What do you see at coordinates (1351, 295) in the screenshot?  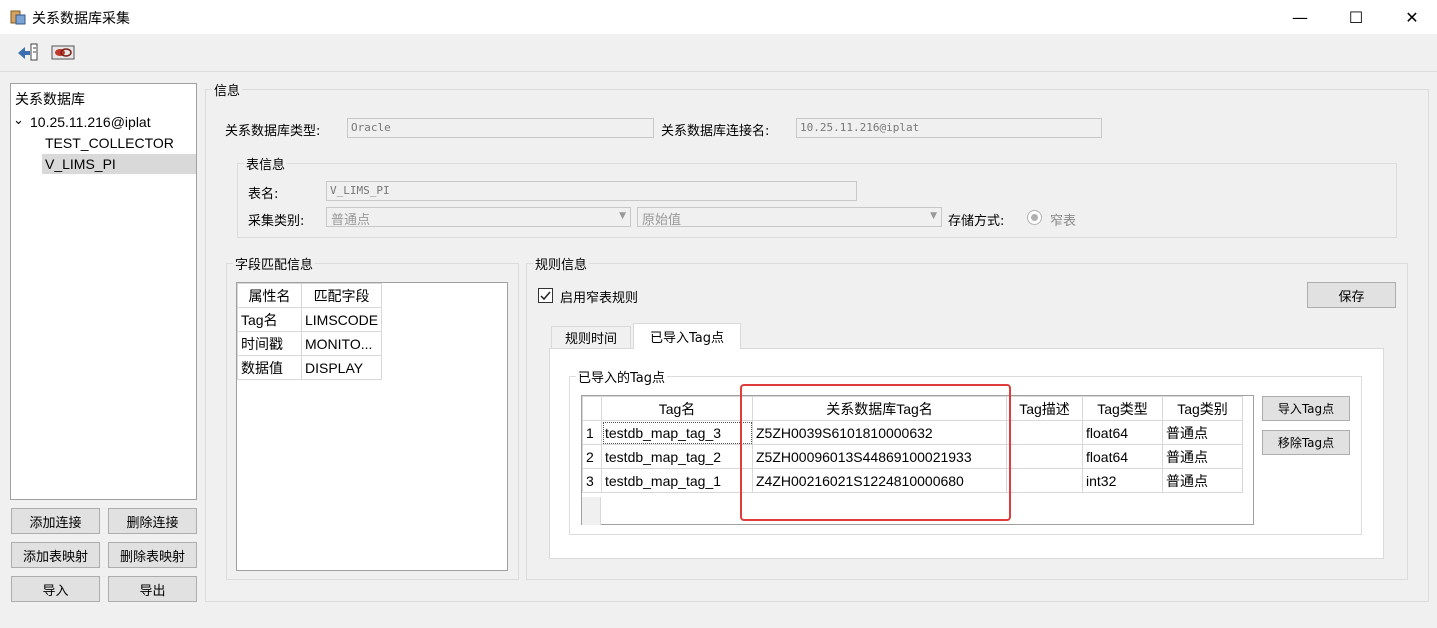 I see `save-button: 保存` at bounding box center [1351, 295].